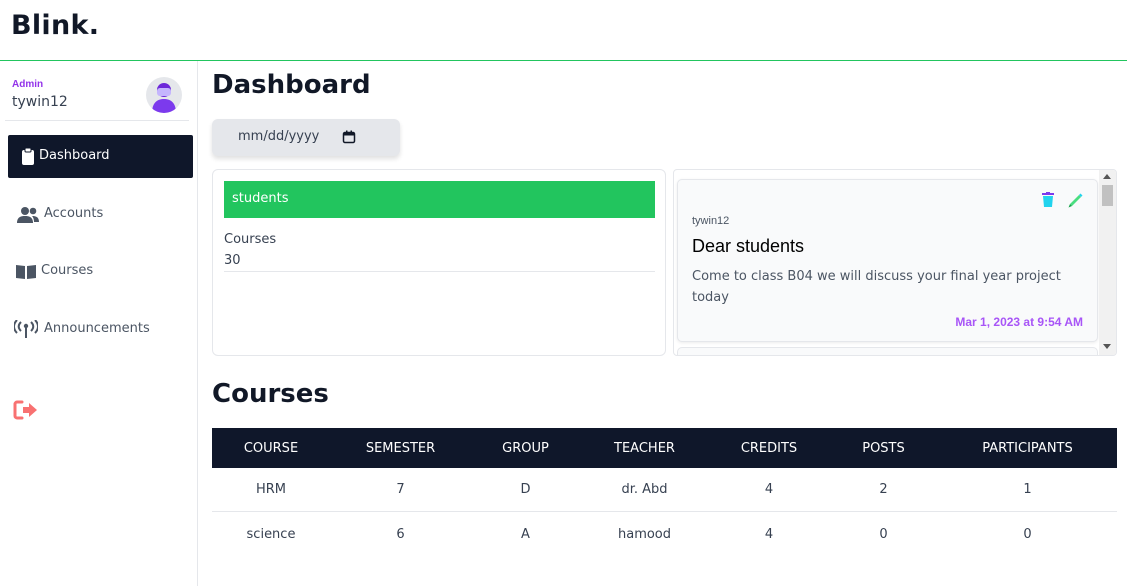 The image size is (1127, 586). Describe the element at coordinates (1107, 176) in the screenshot. I see `scroll-up-arrow-icon` at that location.